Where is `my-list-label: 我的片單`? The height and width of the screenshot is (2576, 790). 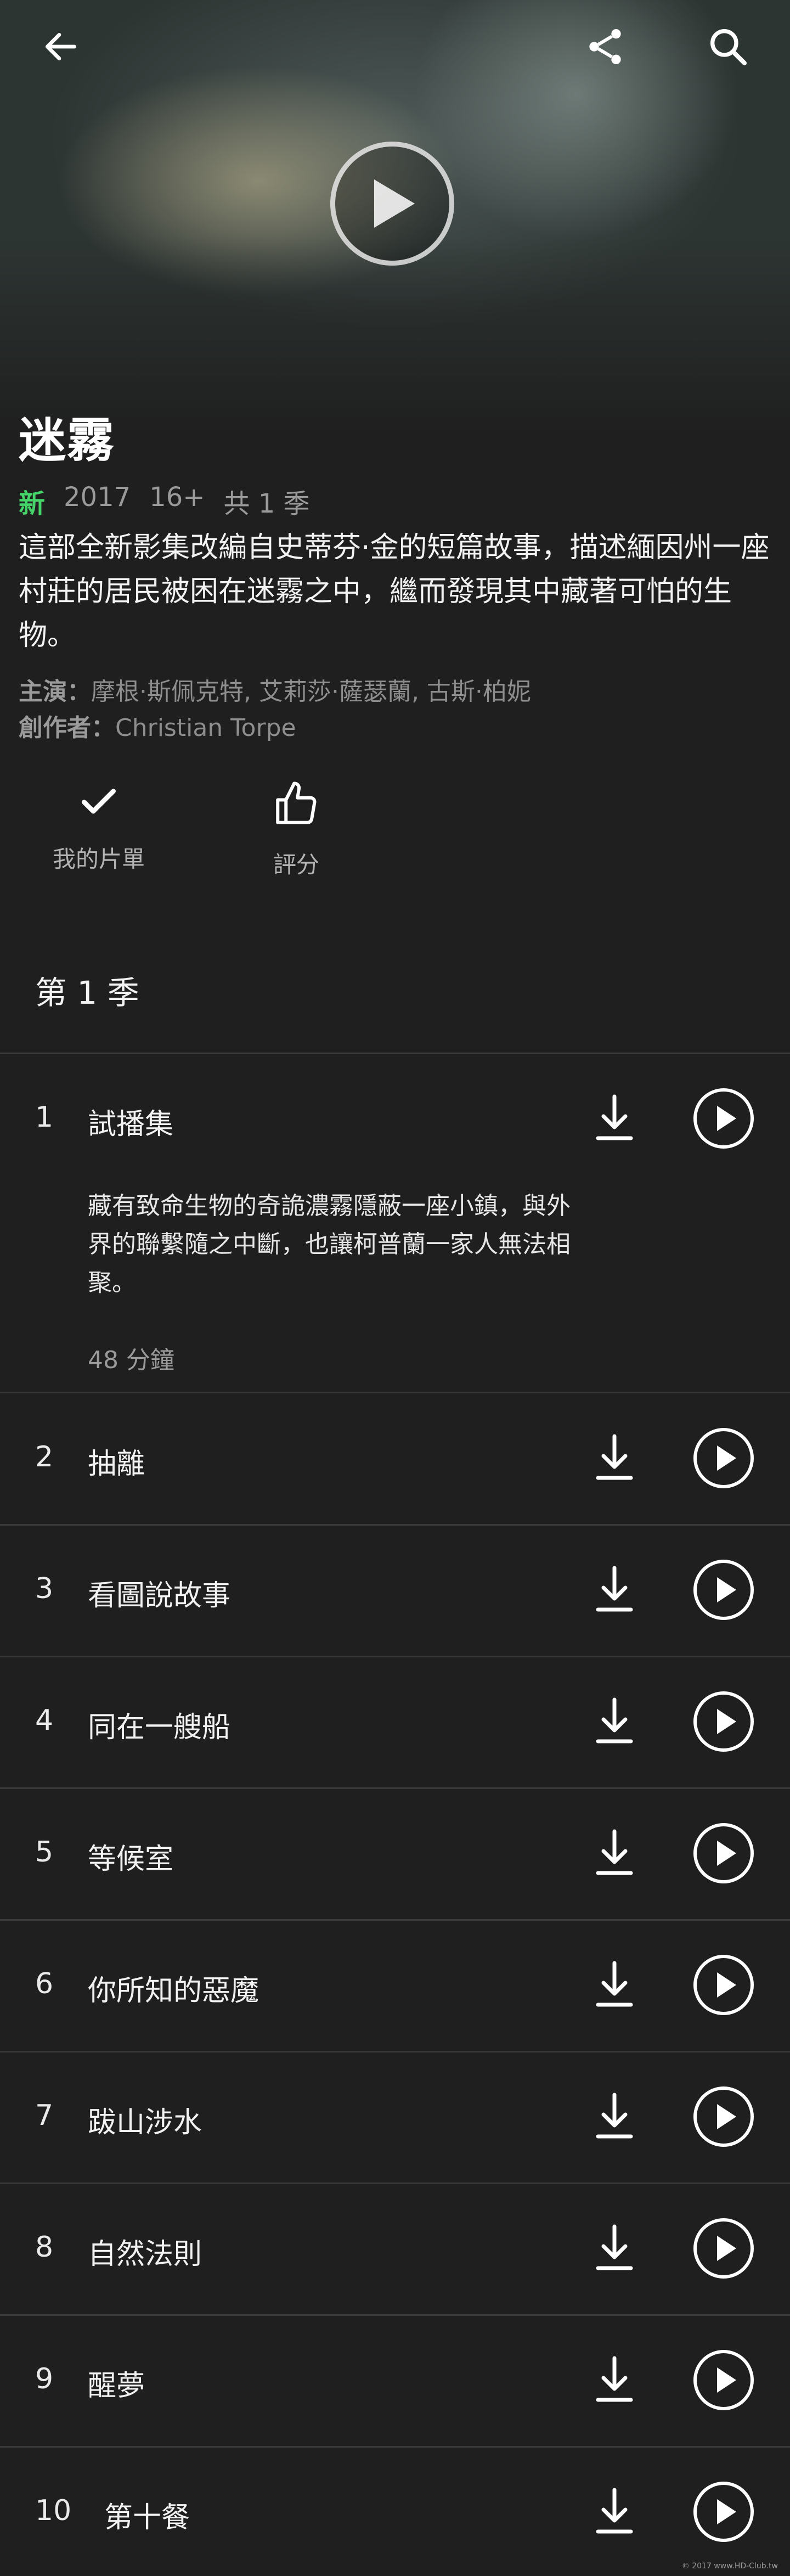
my-list-label: 我的片單 is located at coordinates (99, 860).